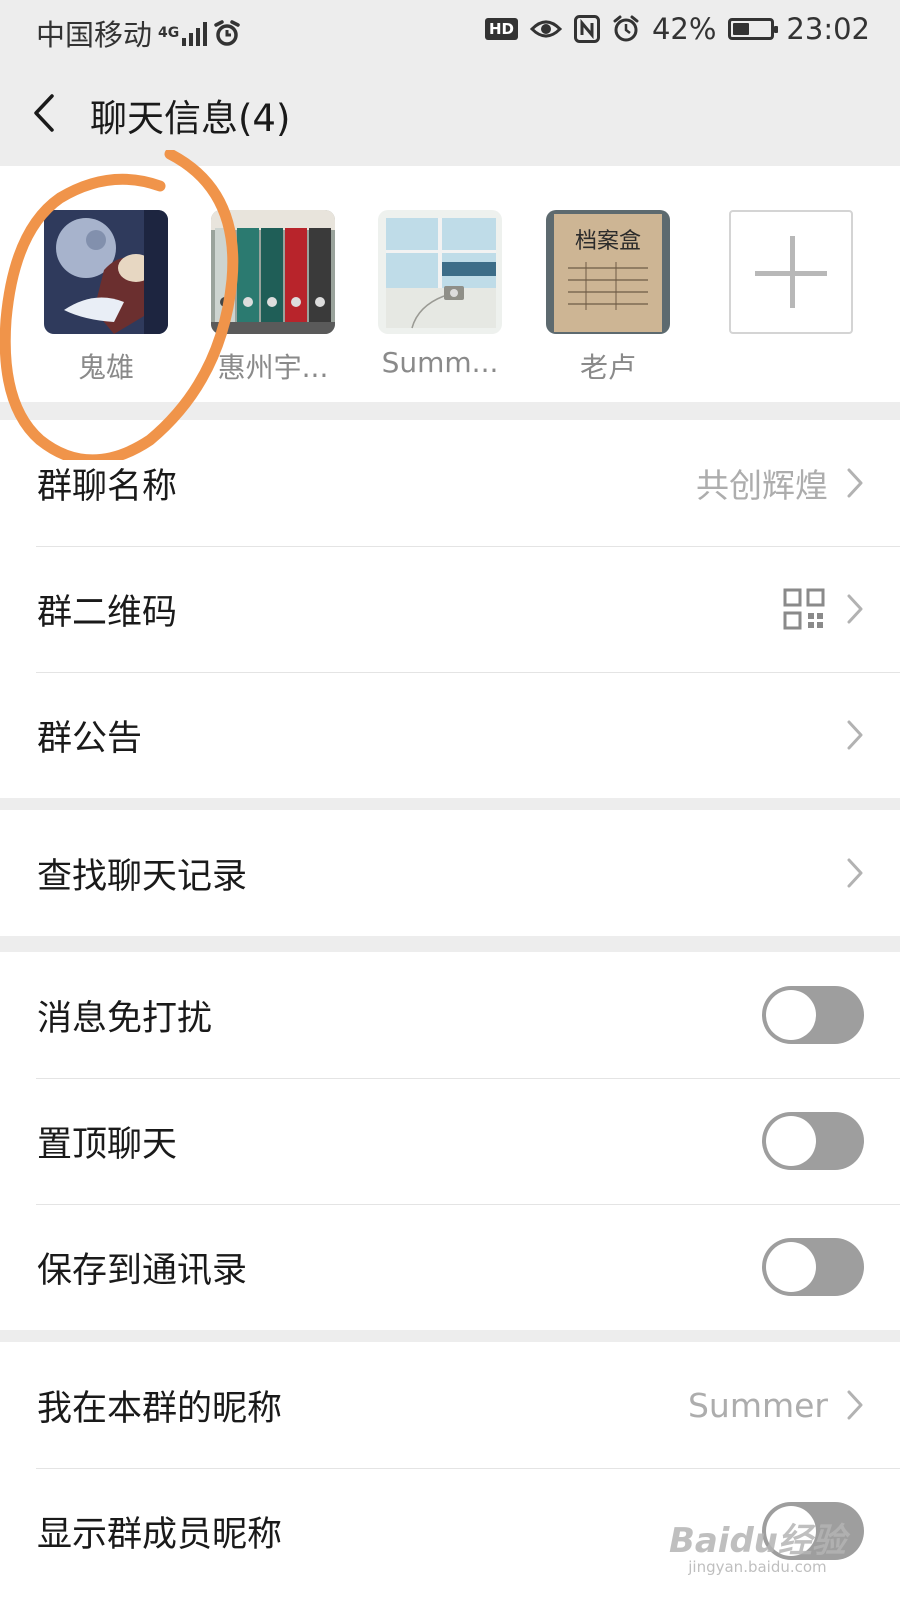  I want to click on title-bar: 聊天信息(4), so click(450, 114).